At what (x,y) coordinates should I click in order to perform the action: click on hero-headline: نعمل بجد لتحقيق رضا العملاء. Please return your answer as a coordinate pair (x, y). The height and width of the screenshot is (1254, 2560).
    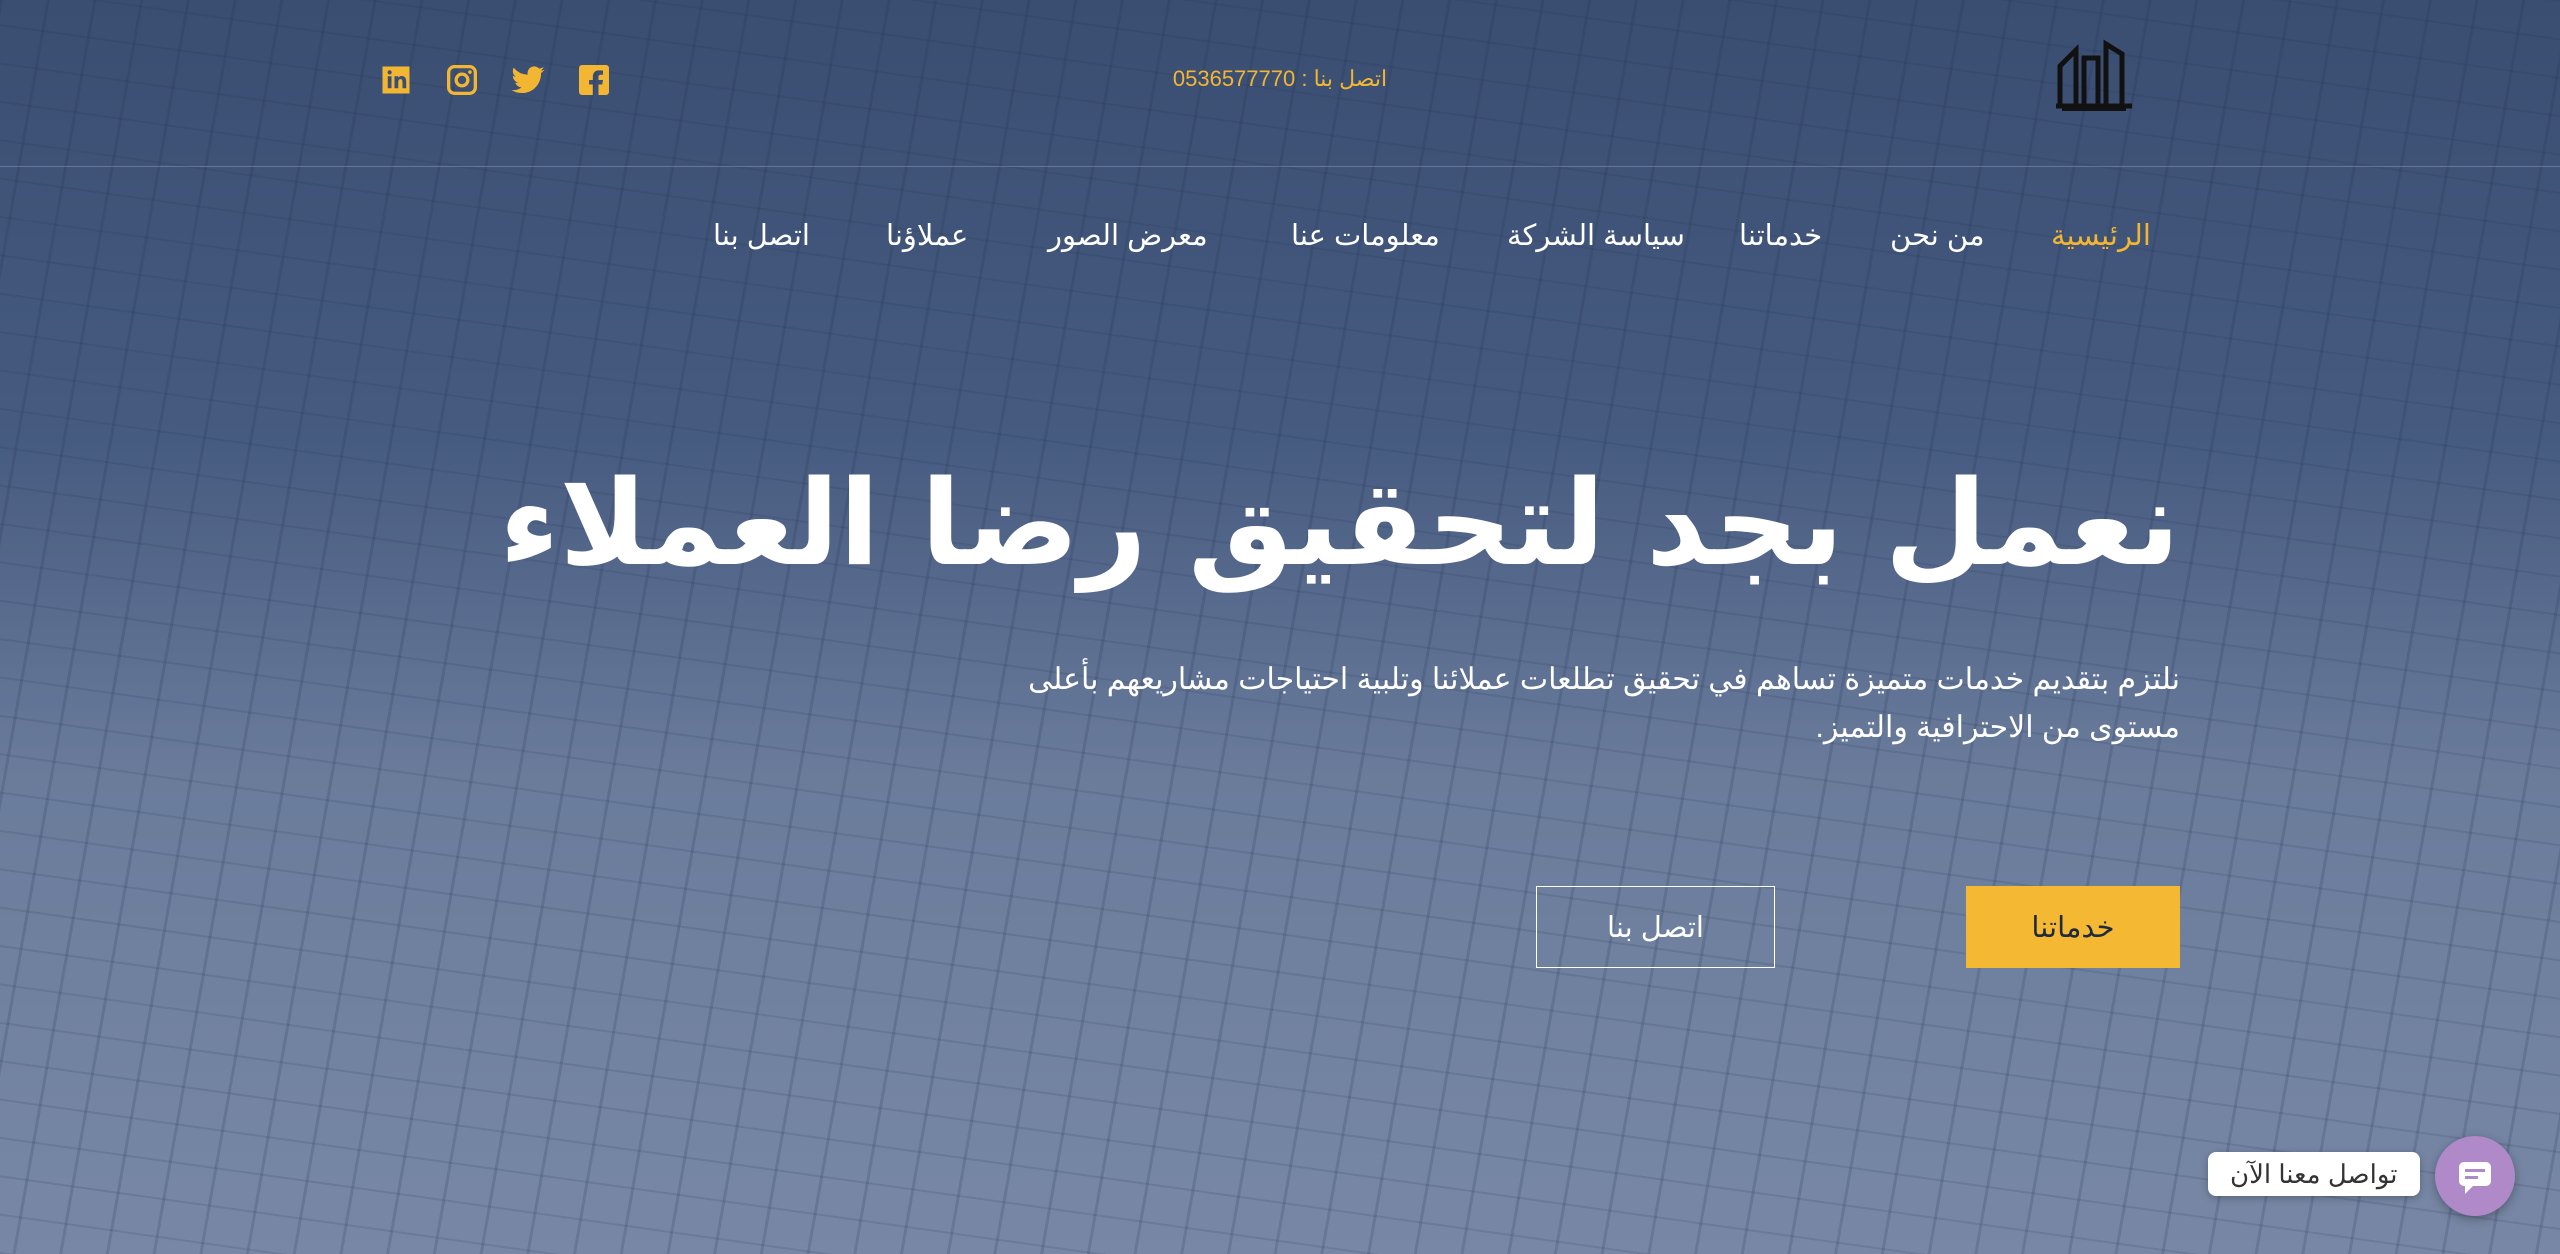
    Looking at the image, I should click on (1339, 523).